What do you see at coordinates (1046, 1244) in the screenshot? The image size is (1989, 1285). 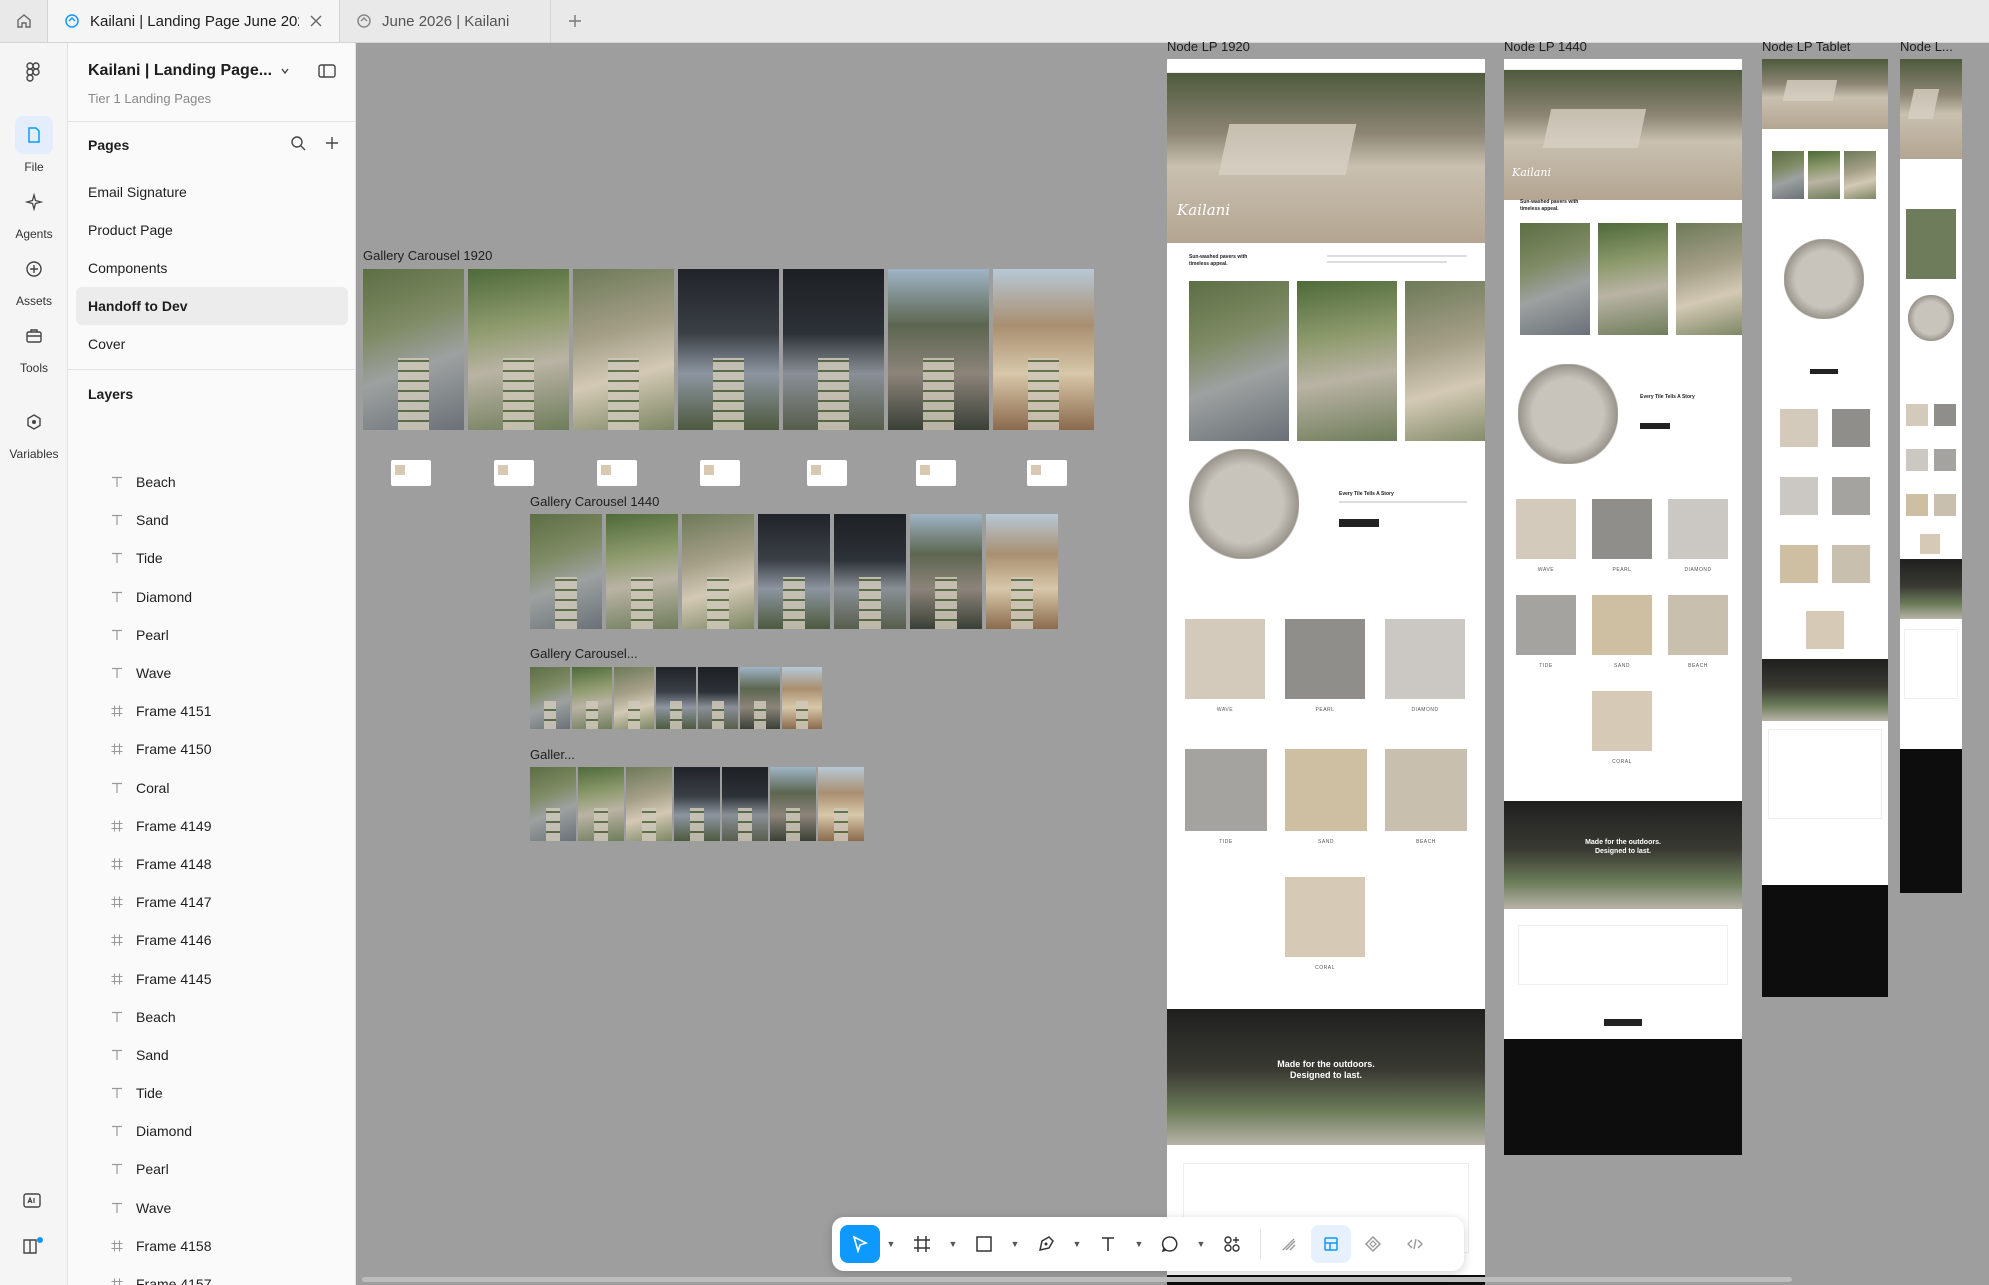 I see `pen-tool-button` at bounding box center [1046, 1244].